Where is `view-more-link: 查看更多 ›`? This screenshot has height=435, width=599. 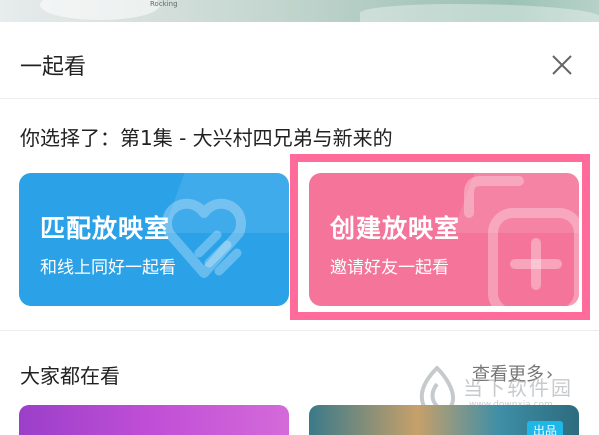
view-more-link: 查看更多 › is located at coordinates (512, 373).